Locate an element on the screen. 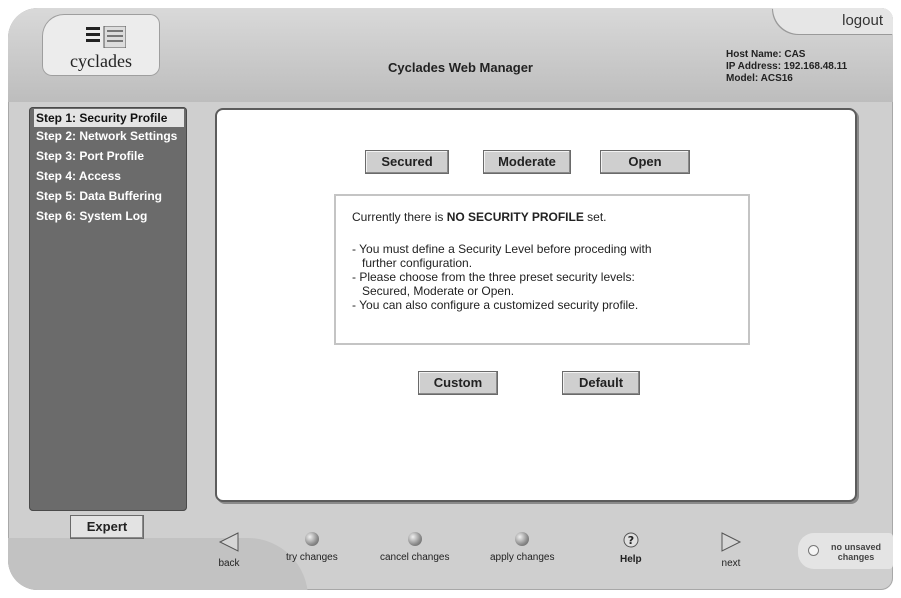 The width and height of the screenshot is (901, 598). app-title: Cyclades Web Manager is located at coordinates (460, 67).